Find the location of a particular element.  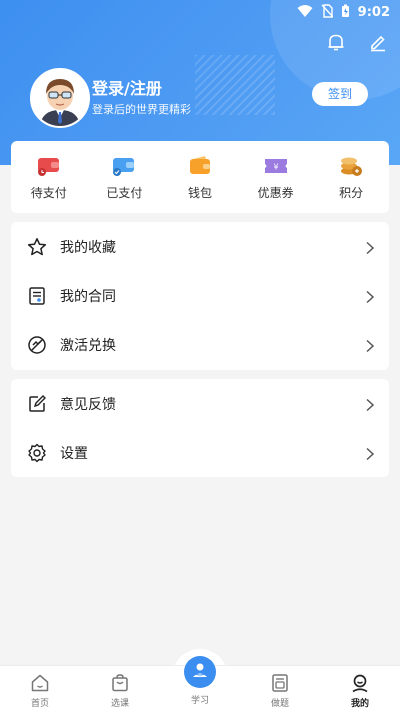

menu-item-label: 意见反馈 is located at coordinates (88, 404).